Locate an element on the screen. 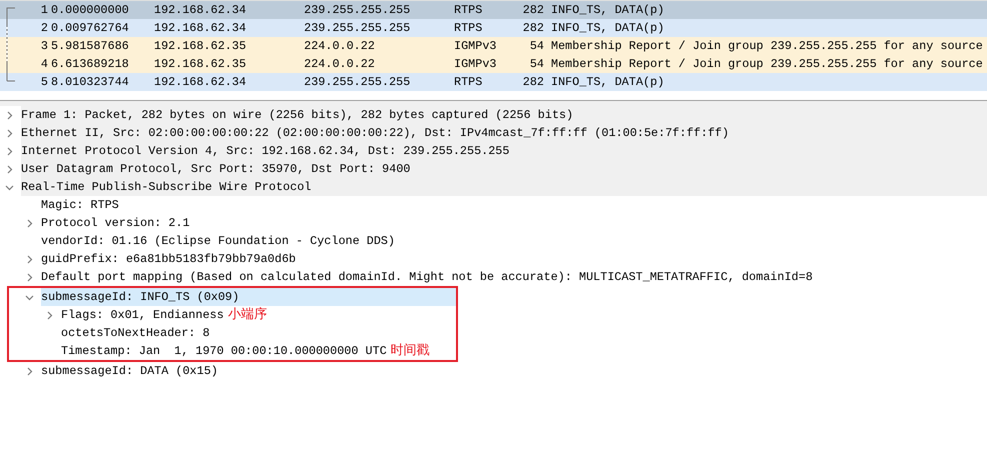  packet-time: 5.981587686 is located at coordinates (90, 46).